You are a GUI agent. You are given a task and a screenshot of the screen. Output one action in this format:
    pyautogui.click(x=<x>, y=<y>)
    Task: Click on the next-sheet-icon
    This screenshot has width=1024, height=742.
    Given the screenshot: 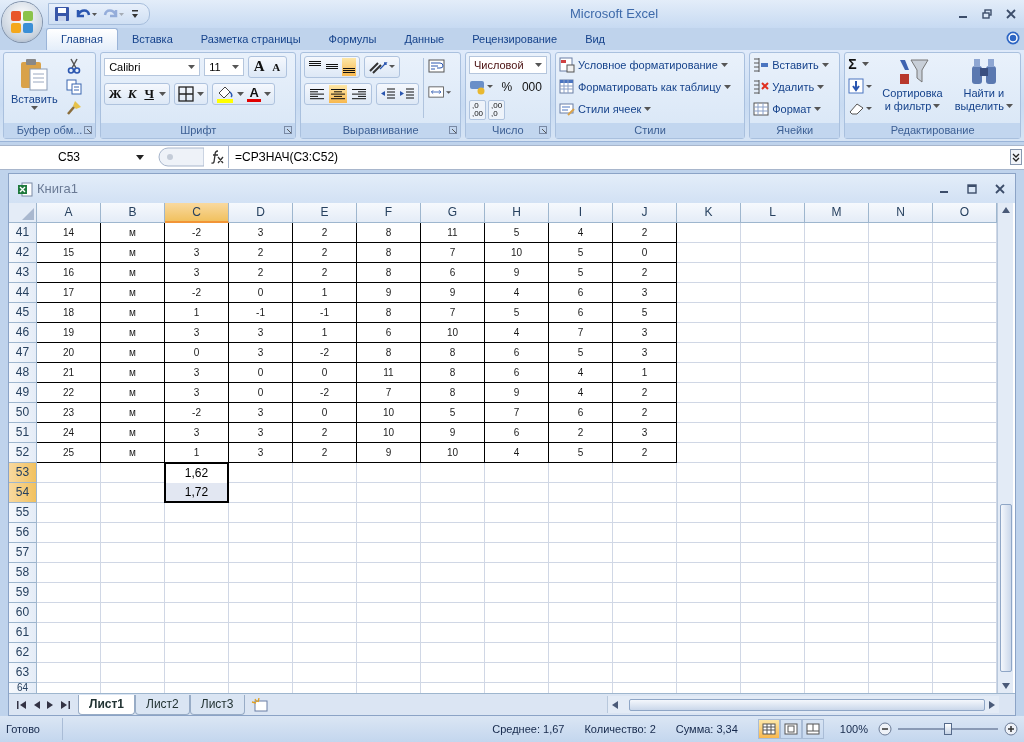 What is the action you would take?
    pyautogui.click(x=50, y=704)
    